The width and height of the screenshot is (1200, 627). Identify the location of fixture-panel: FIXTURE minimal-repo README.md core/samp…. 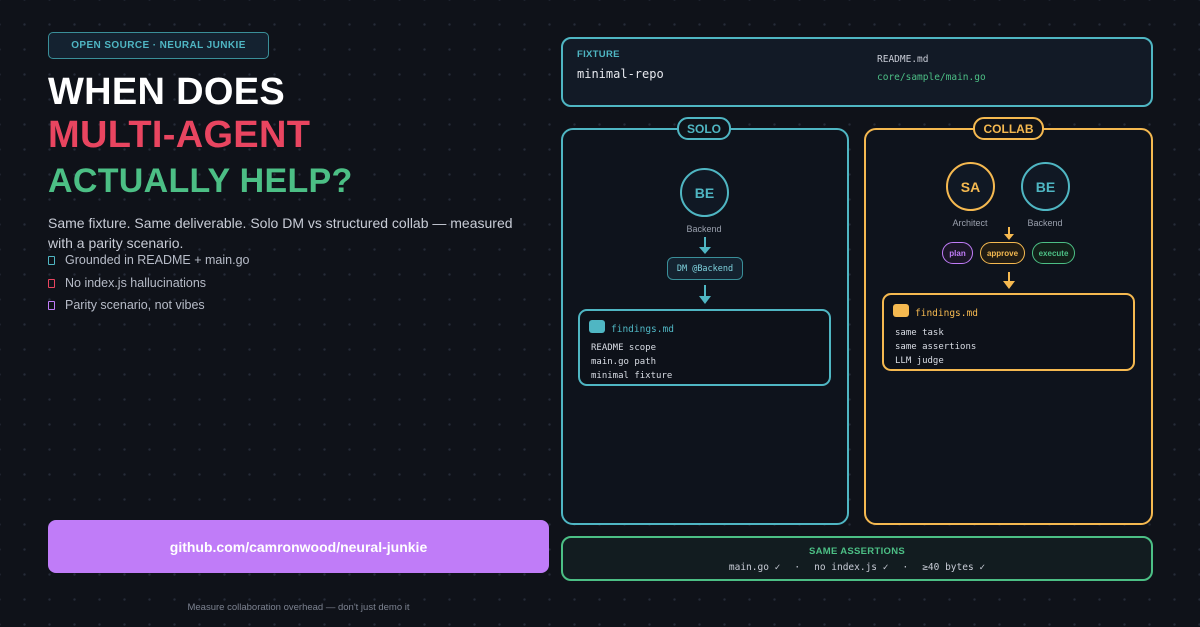
(857, 72).